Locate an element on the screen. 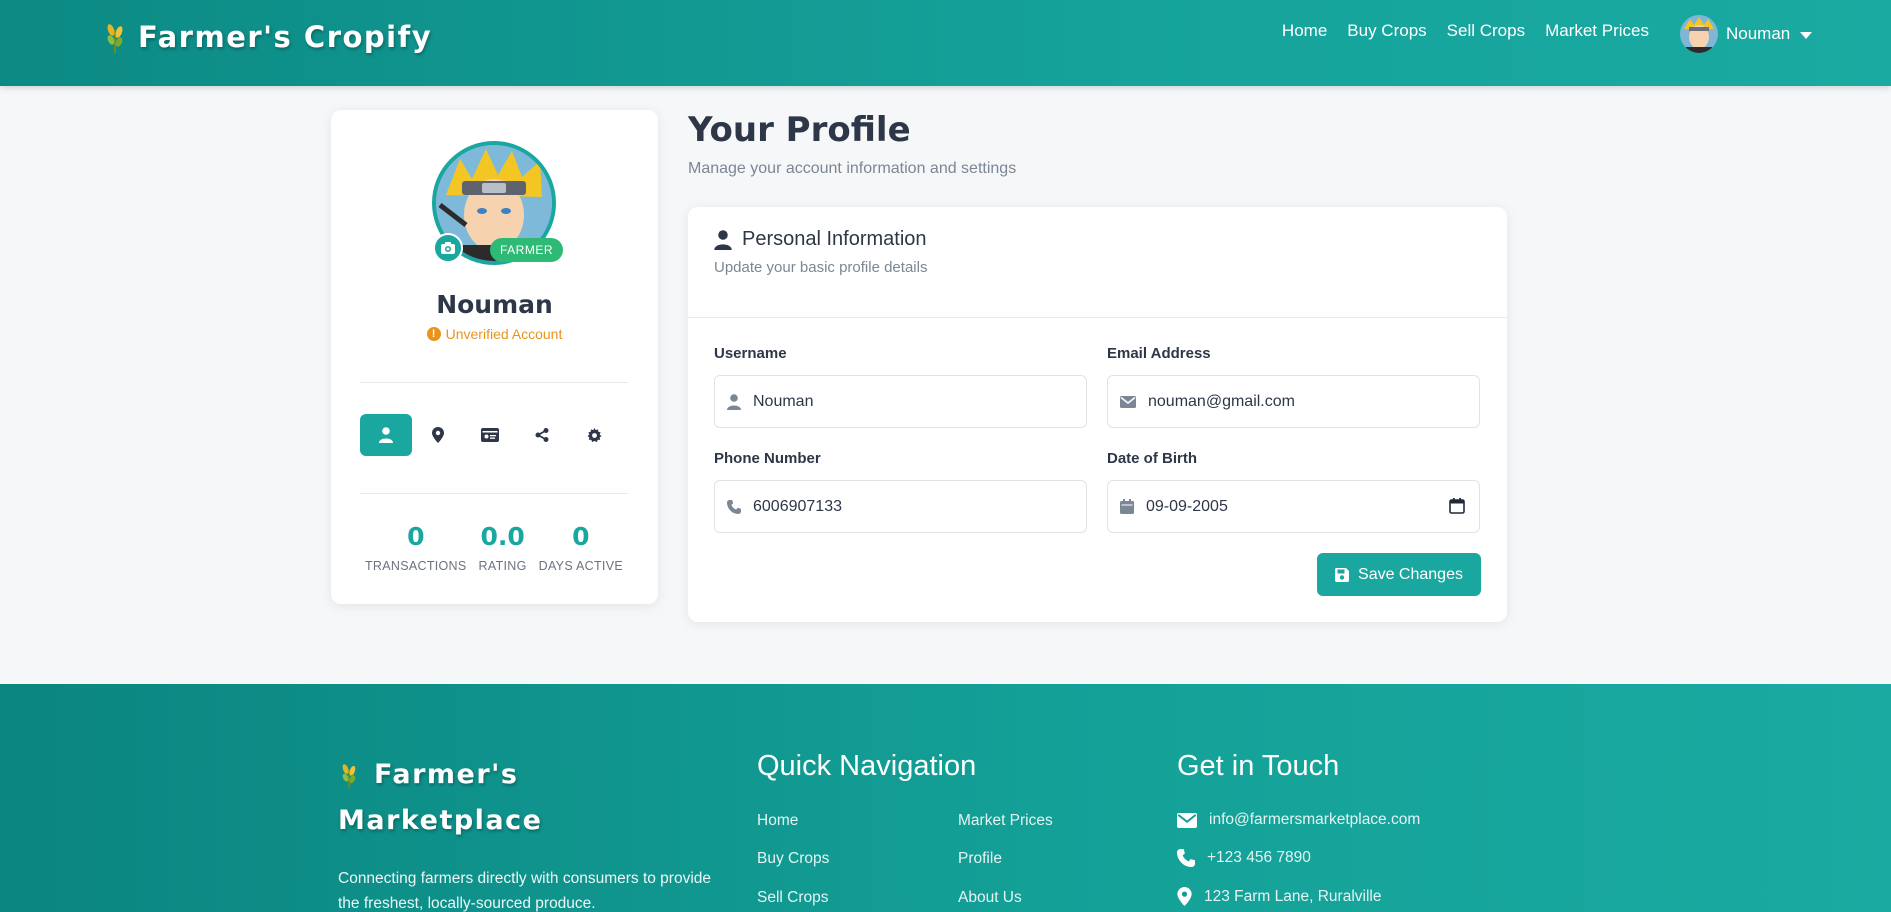 The width and height of the screenshot is (1891, 912). user-name: Nouman is located at coordinates (1758, 33).